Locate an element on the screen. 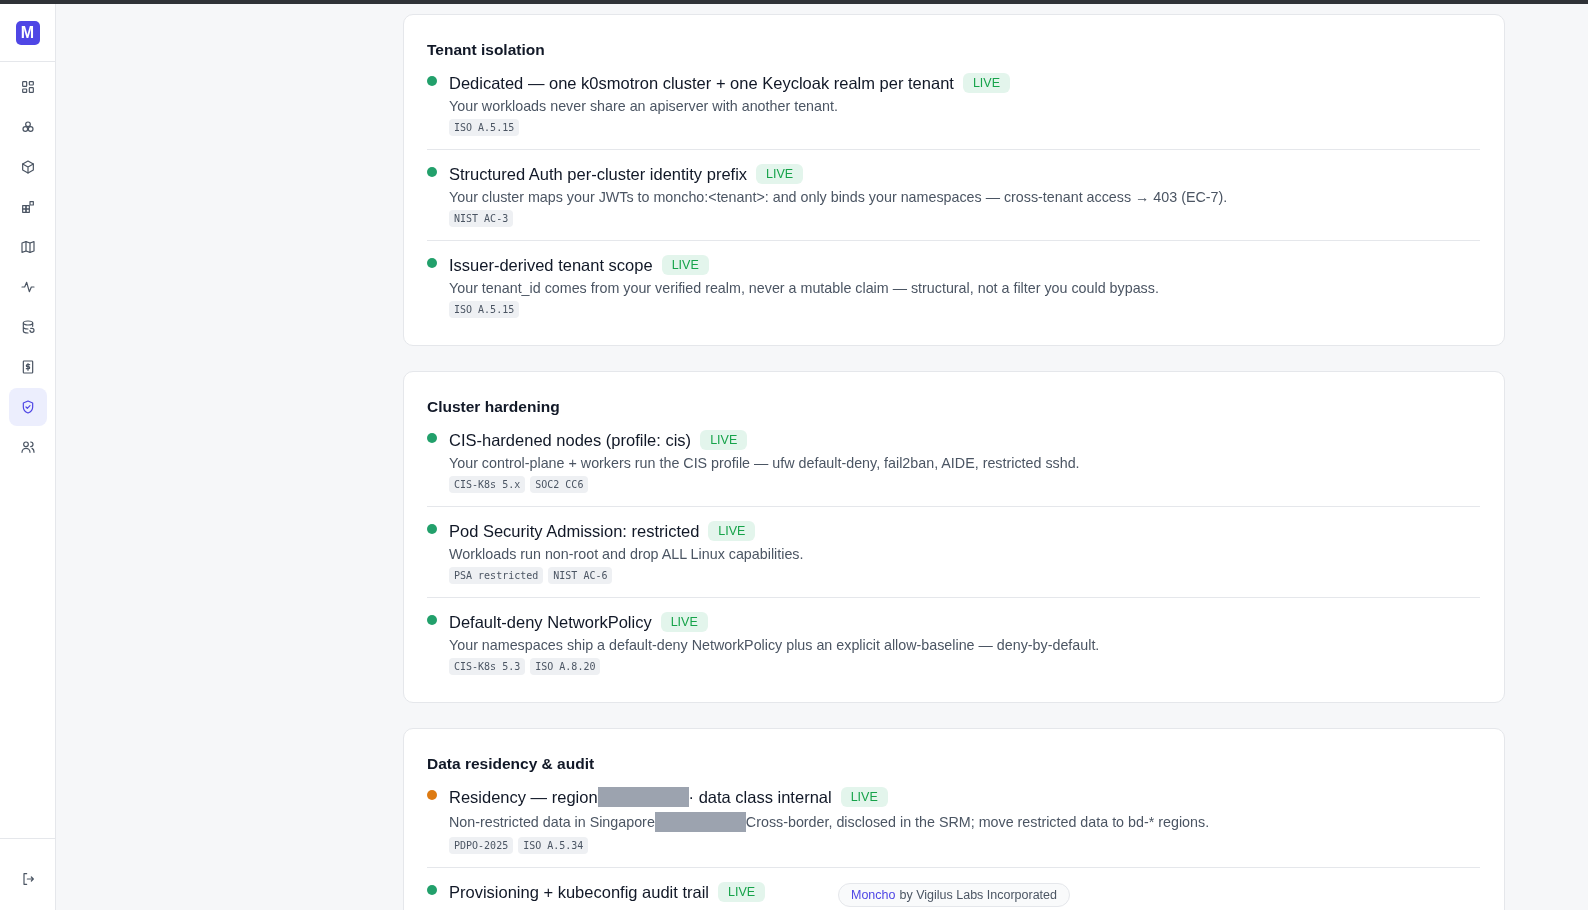  control-description: Your cluster maps your JWTs to moncho:<tenant>: and only binds your namespaces — cross-tenant access → 403 (EC-7). is located at coordinates (838, 197).